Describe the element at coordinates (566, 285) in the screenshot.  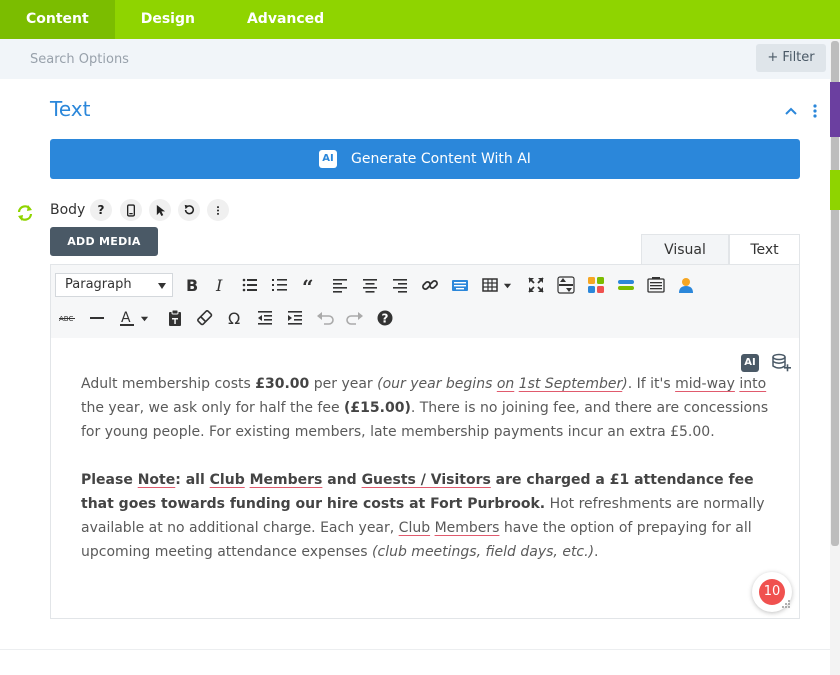
I see `page-break-icon` at that location.